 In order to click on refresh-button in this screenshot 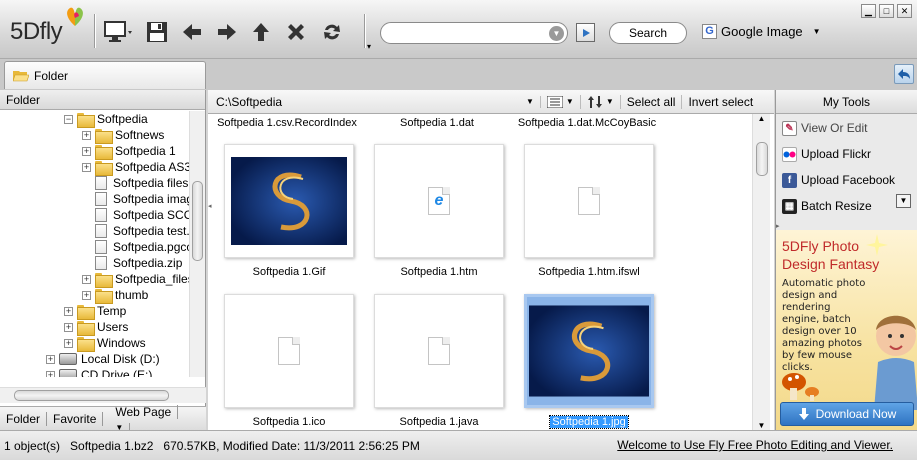, I will do `click(332, 32)`.